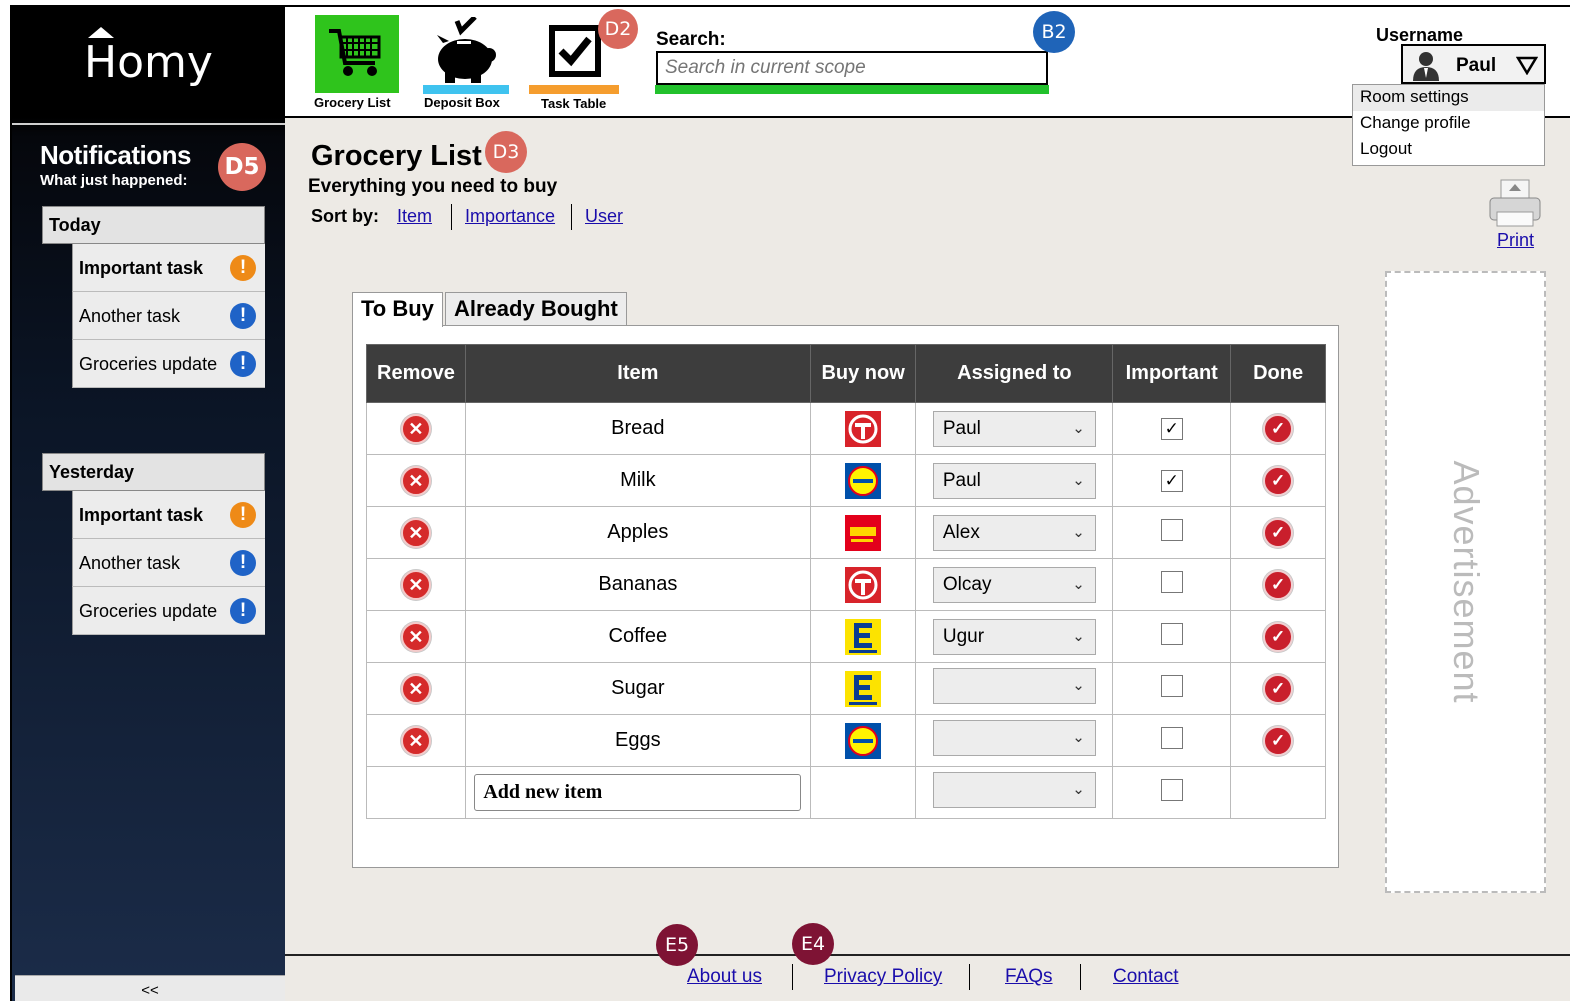 This screenshot has height=1001, width=1570. I want to click on assigned-to-select: Ugur ⌄, so click(1014, 636).